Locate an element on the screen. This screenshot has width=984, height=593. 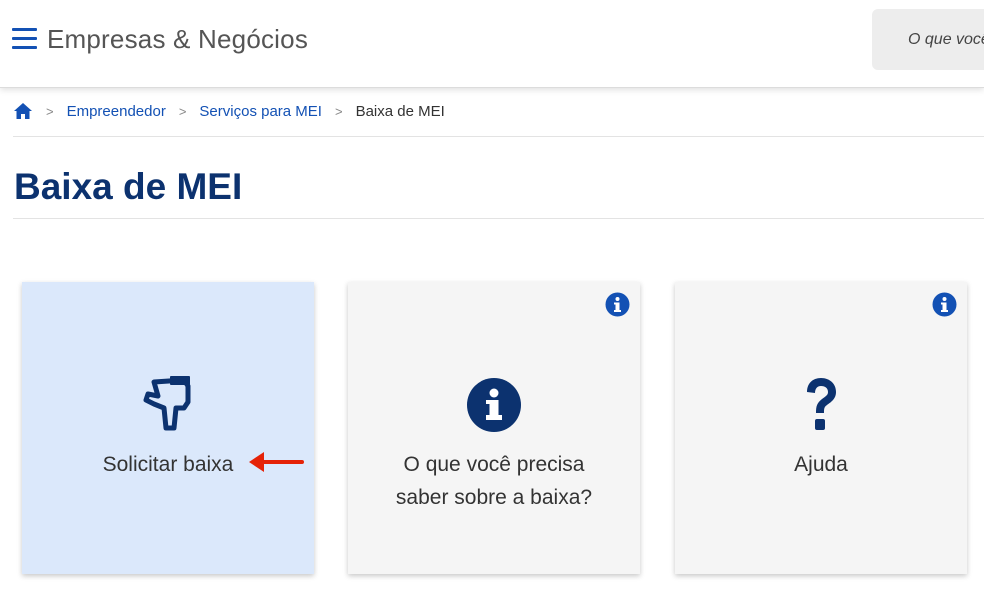
card-o-que-voce-precisa-saber: O que você precisa saber sobre a baixa? is located at coordinates (494, 428).